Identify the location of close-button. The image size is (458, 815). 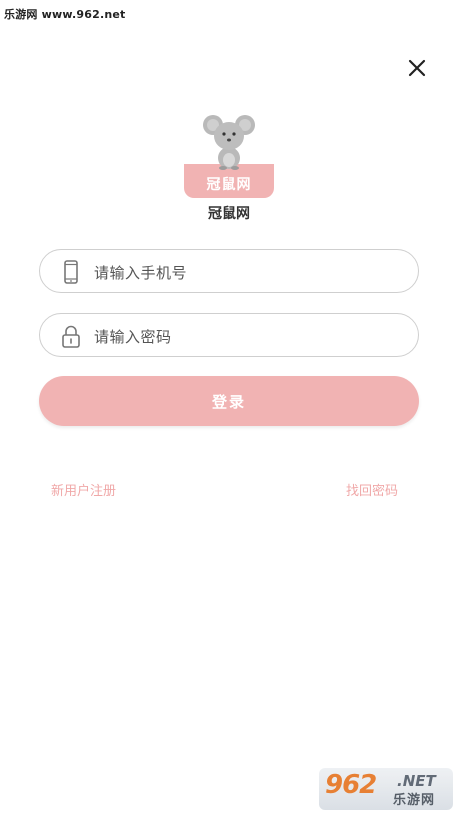
(417, 68).